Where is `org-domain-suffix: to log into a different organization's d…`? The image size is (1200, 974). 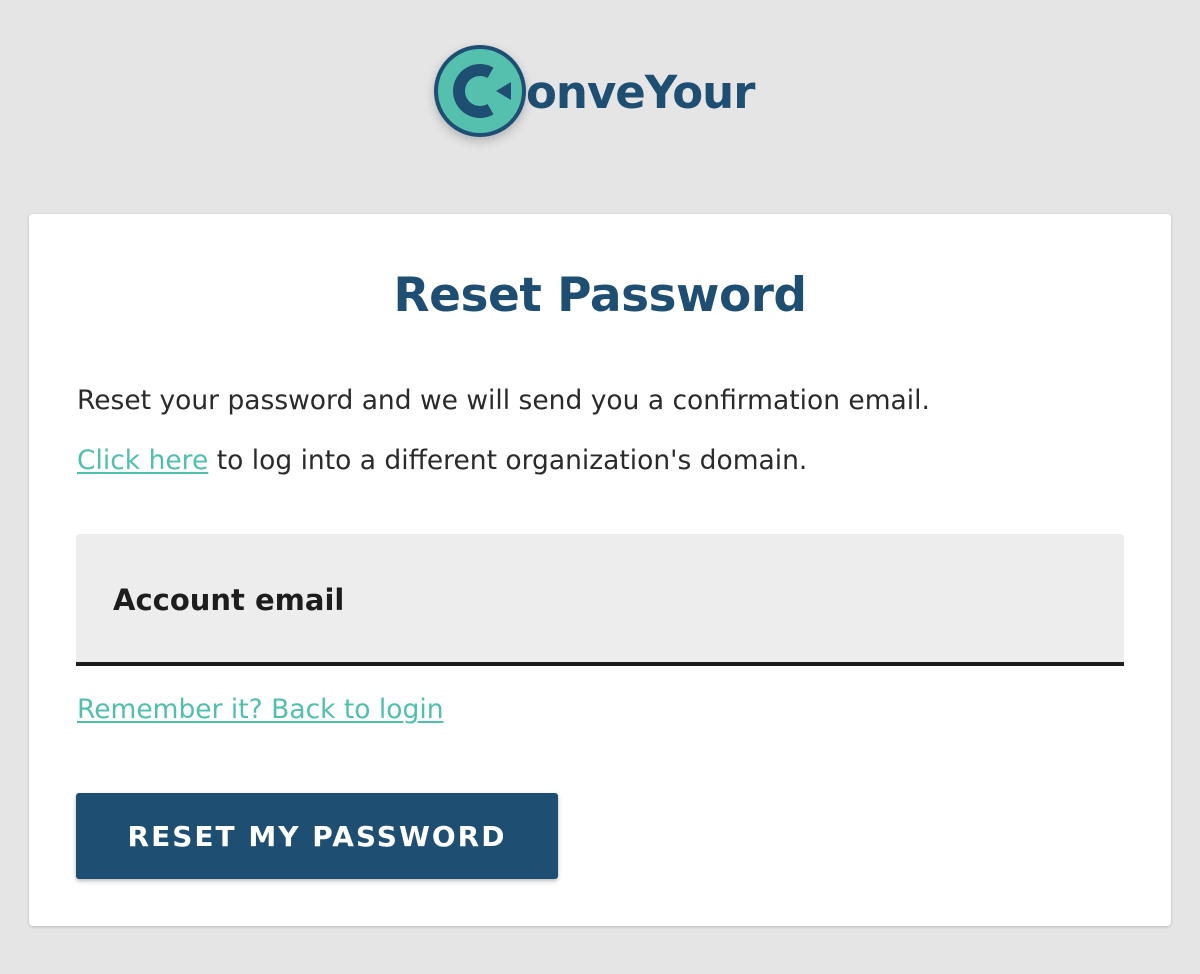 org-domain-suffix: to log into a different organization's d… is located at coordinates (508, 460).